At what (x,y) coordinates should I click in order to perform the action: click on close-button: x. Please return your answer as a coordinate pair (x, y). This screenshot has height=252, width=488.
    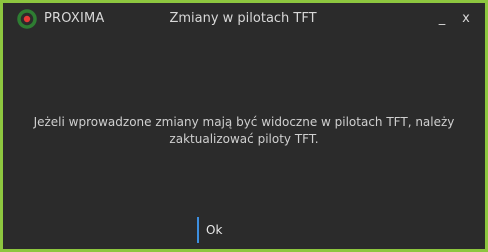
    Looking at the image, I should click on (466, 19).